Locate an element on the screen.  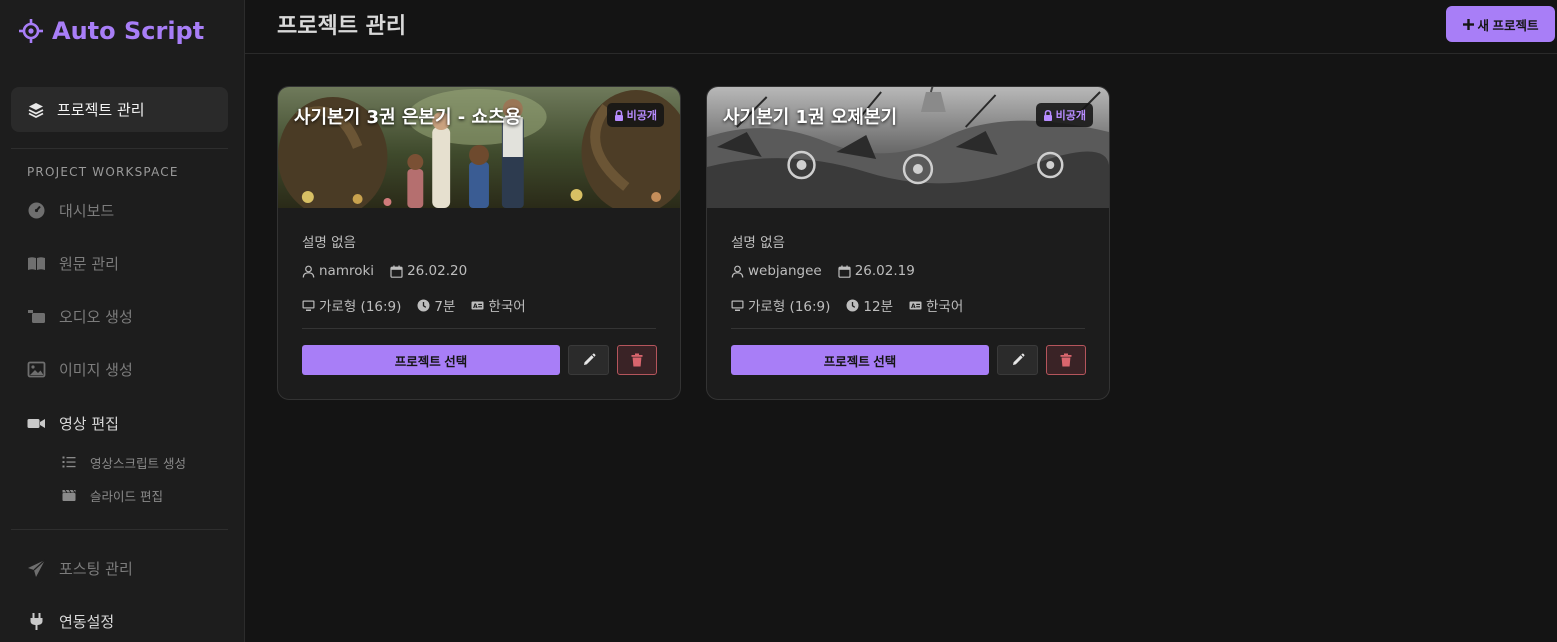
sidebar-item-image: 이미지 생성 is located at coordinates (80, 369).